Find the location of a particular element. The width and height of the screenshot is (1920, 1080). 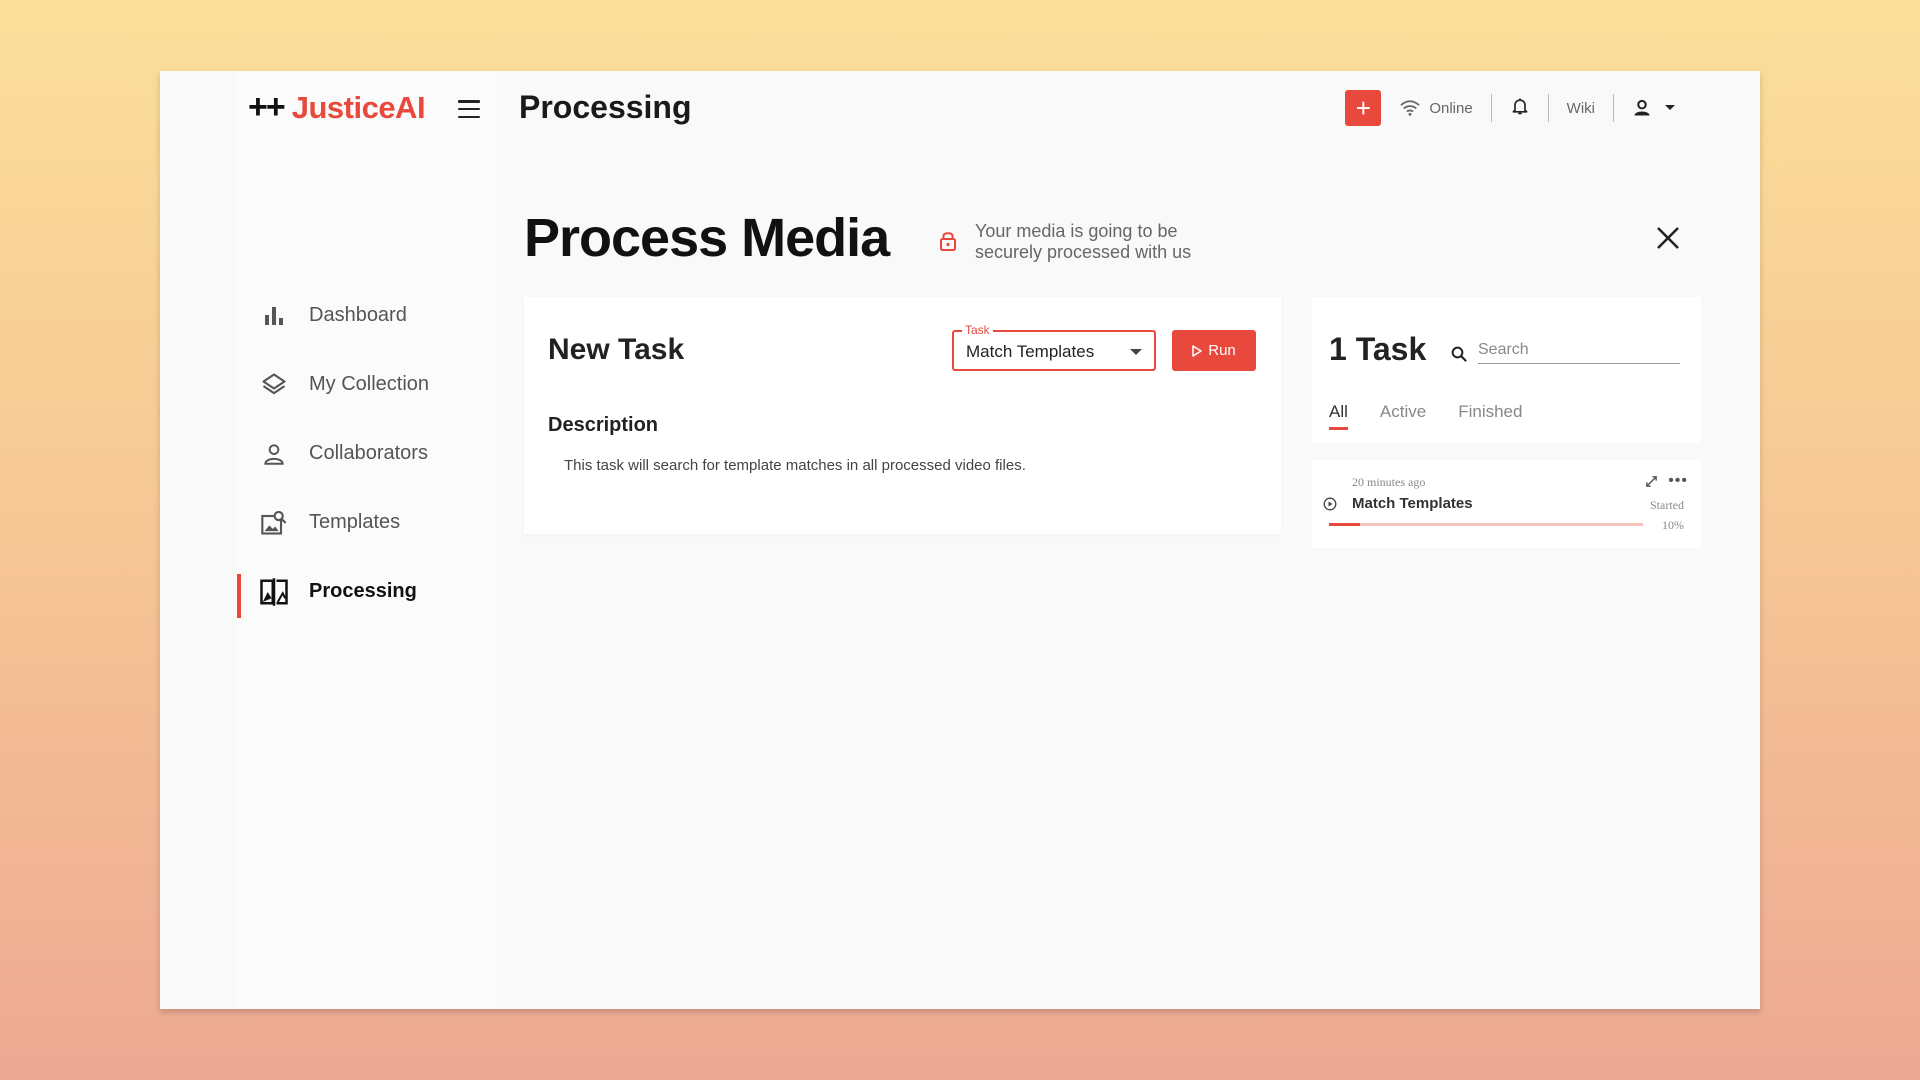

more-options-icon: ••• is located at coordinates (1678, 481).